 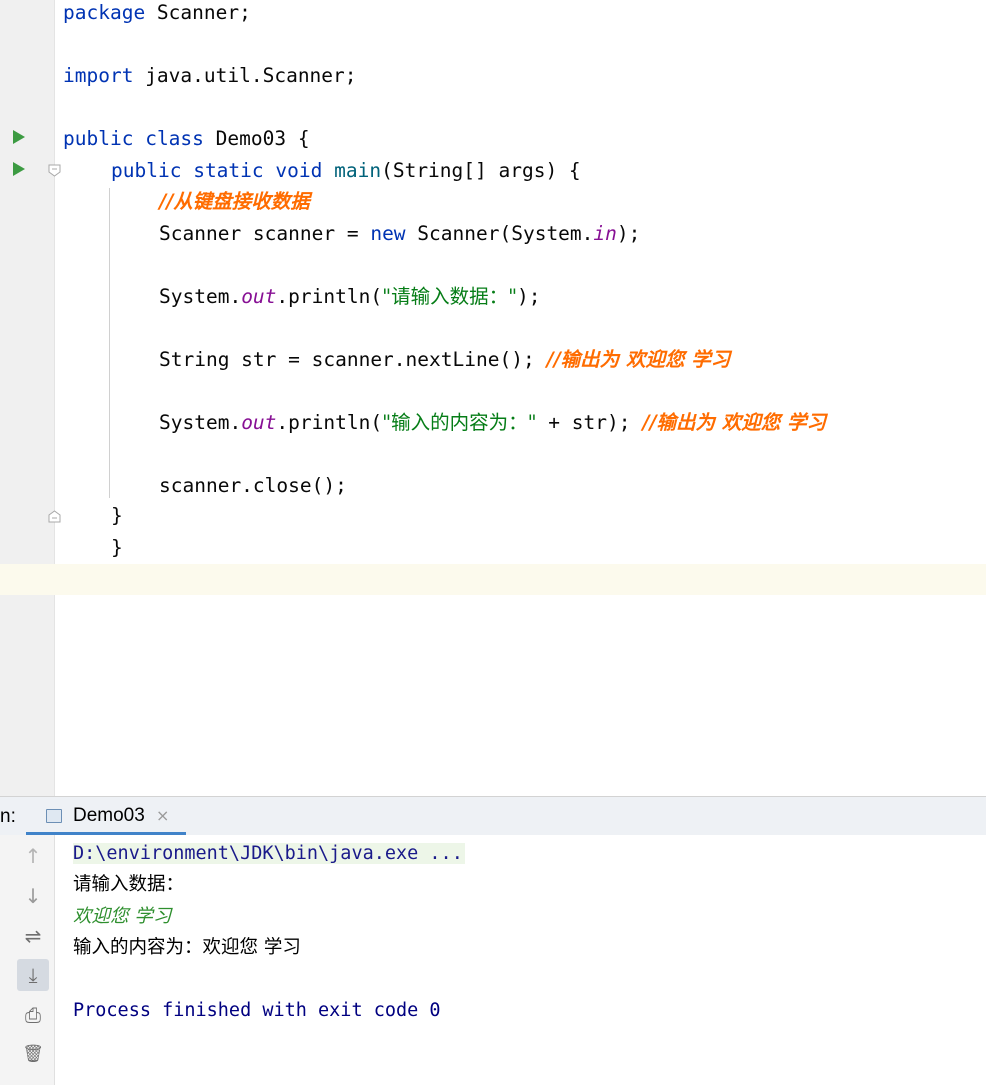 I want to click on code-line-18: }, so click(x=117, y=547).